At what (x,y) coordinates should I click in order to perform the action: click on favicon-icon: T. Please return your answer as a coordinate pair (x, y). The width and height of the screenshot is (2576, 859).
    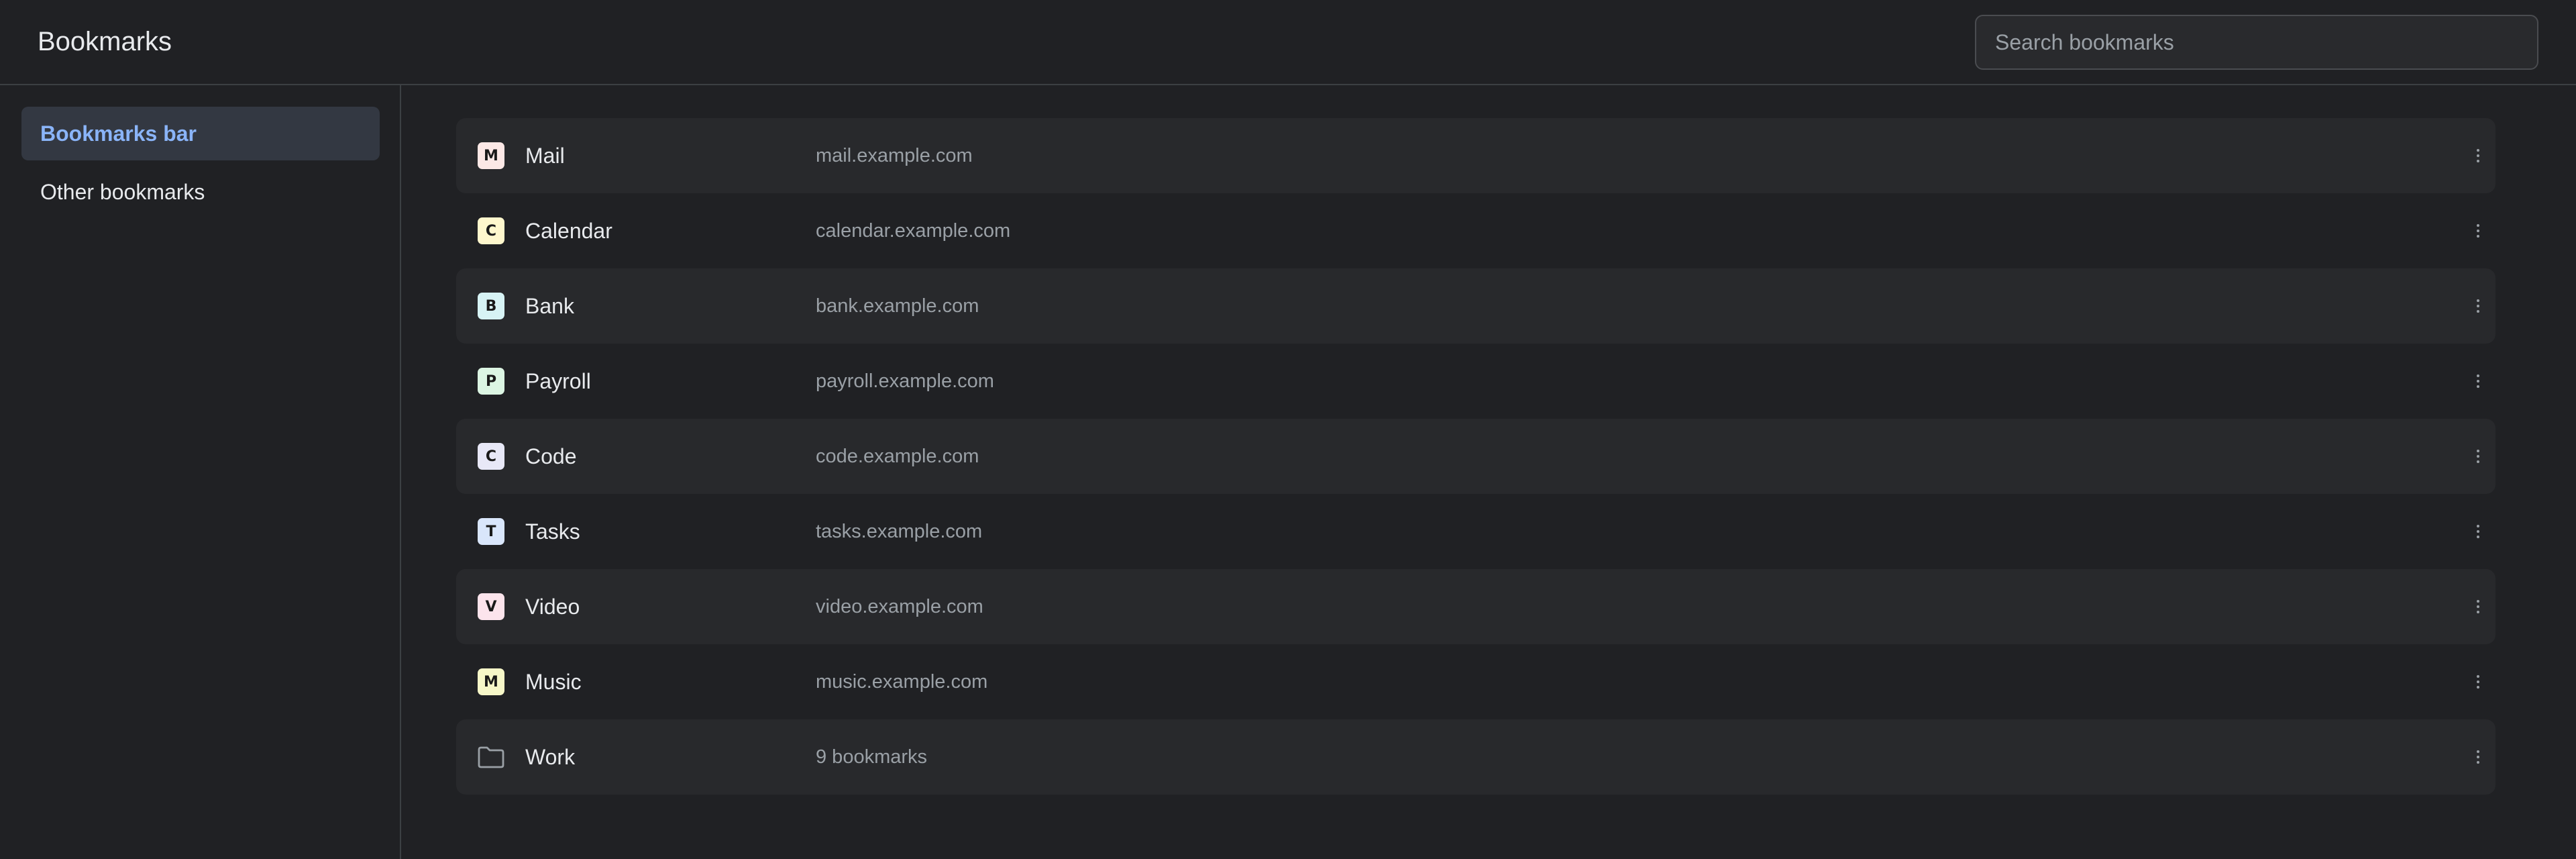
    Looking at the image, I should click on (491, 532).